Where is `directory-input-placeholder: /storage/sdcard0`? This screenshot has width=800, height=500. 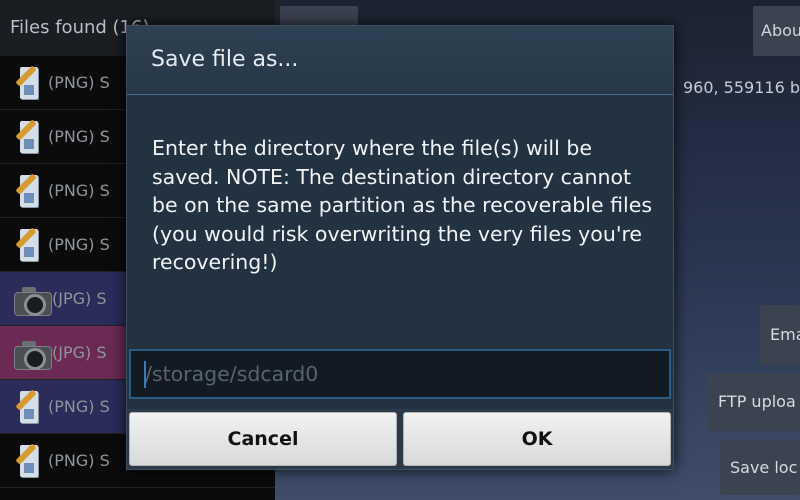
directory-input-placeholder: /storage/sdcard0 is located at coordinates (232, 374).